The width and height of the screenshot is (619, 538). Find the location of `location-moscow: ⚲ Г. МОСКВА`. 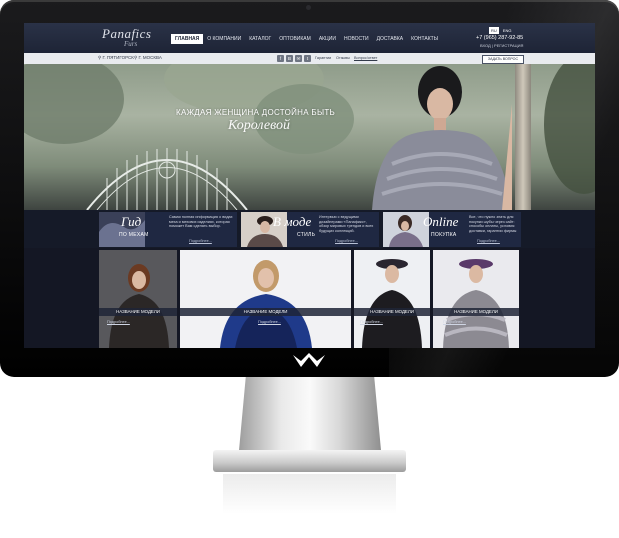

location-moscow: ⚲ Г. МОСКВА is located at coordinates (148, 58).